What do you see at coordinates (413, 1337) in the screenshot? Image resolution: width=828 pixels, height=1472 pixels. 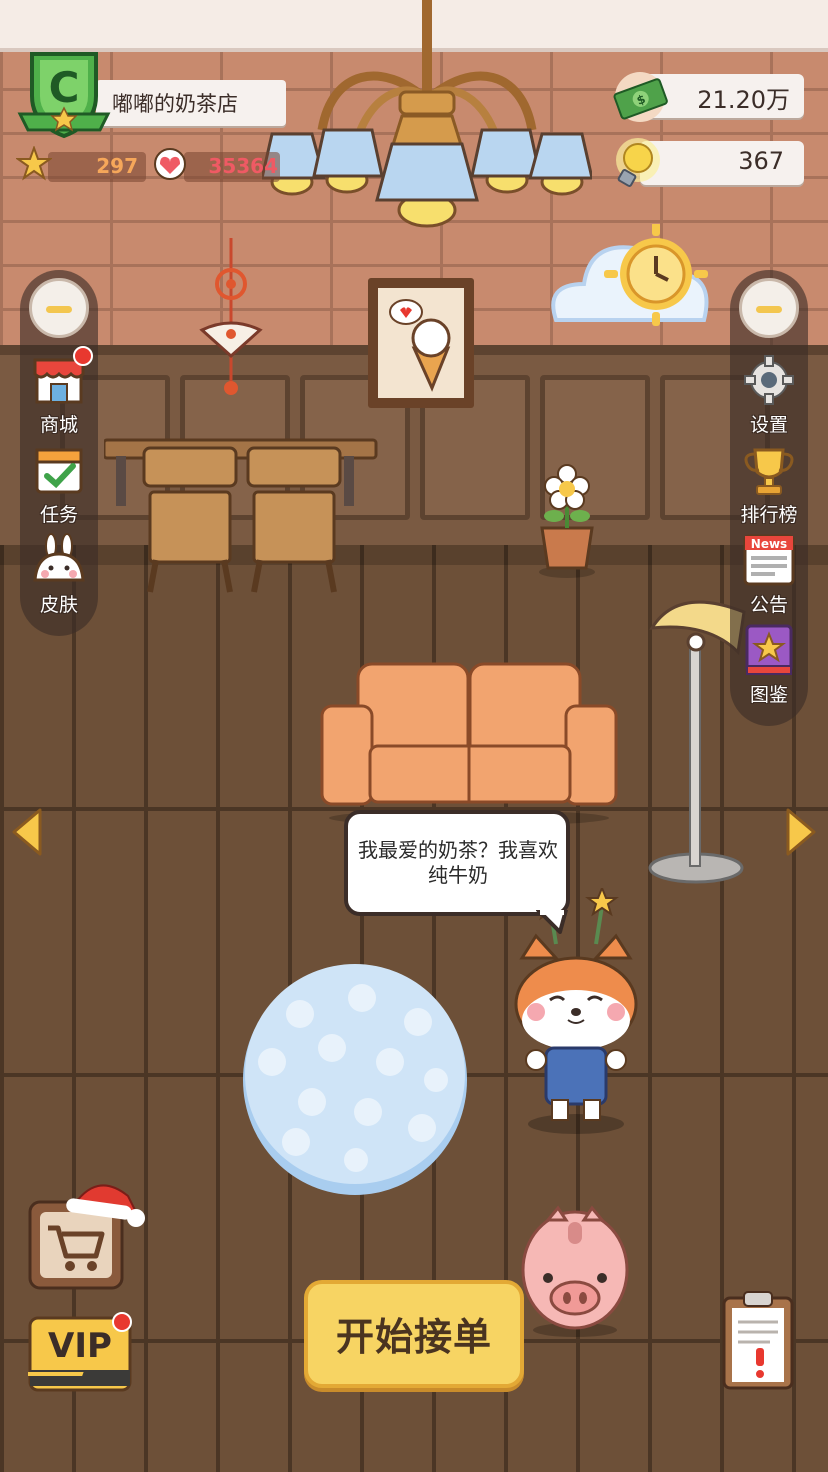 I see `start-orders-label: 开始接单` at bounding box center [413, 1337].